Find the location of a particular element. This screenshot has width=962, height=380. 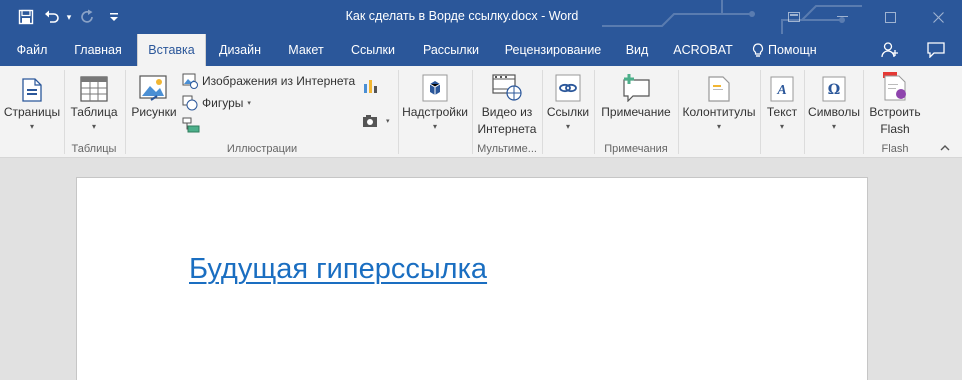

omega-icon: Ω is located at coordinates (834, 89).